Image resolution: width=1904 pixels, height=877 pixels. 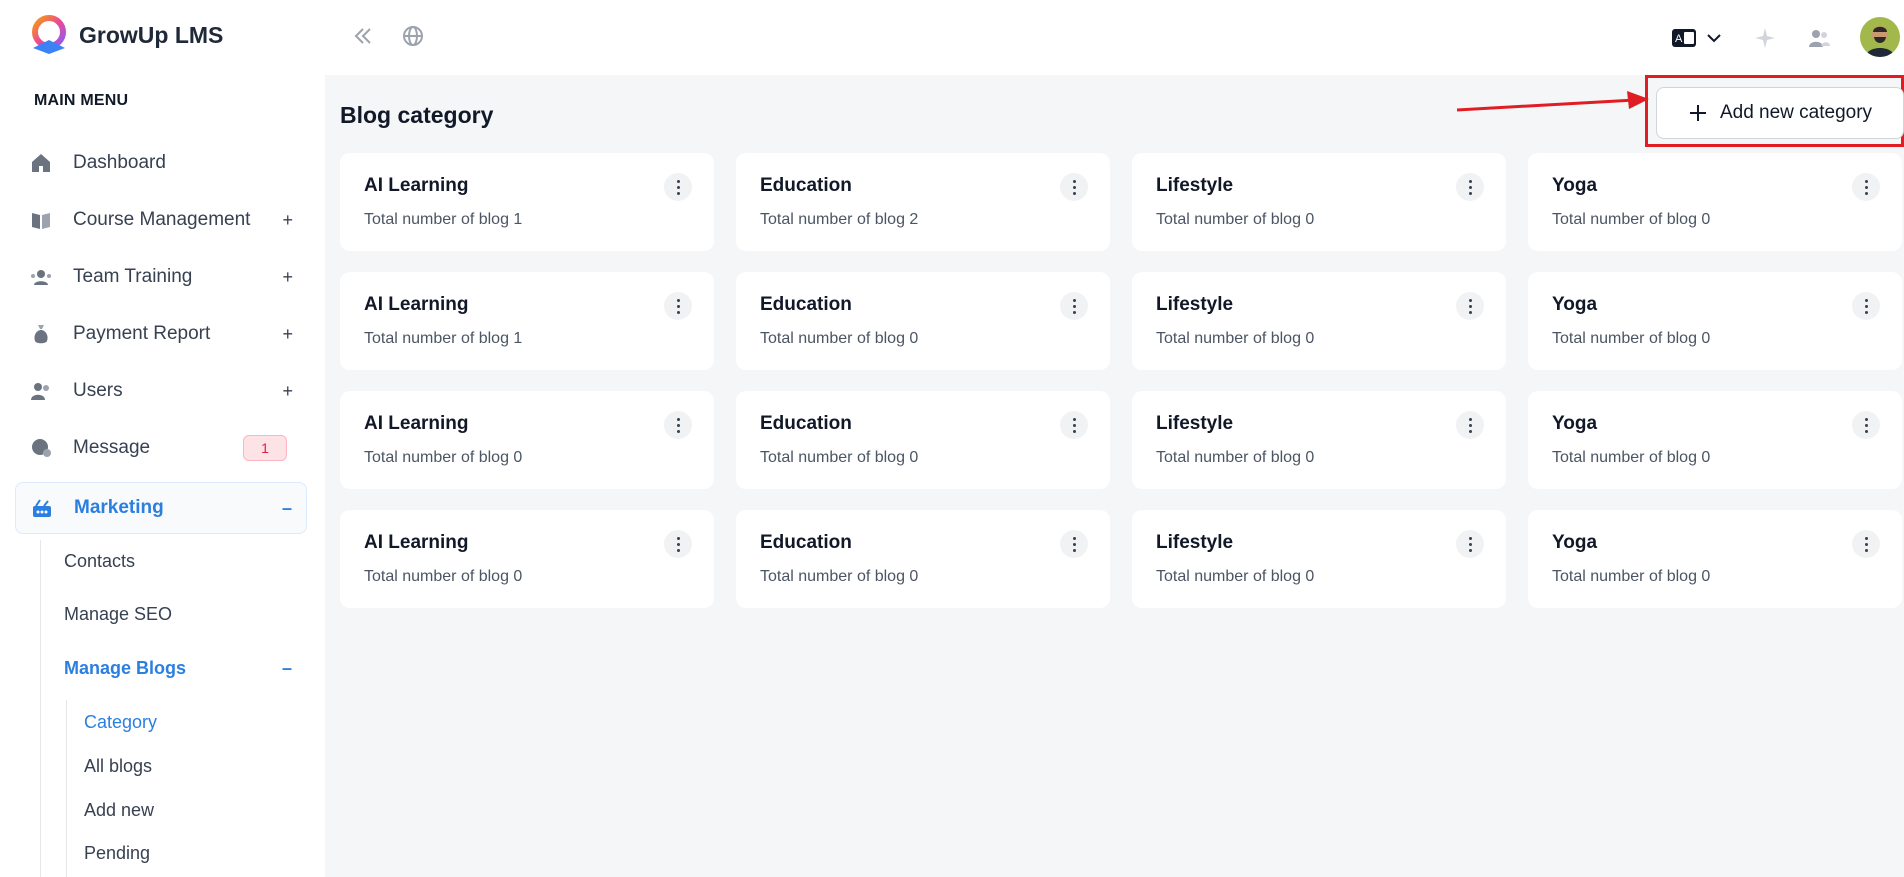 What do you see at coordinates (161, 448) in the screenshot?
I see `sidebar-item-message: Message 1` at bounding box center [161, 448].